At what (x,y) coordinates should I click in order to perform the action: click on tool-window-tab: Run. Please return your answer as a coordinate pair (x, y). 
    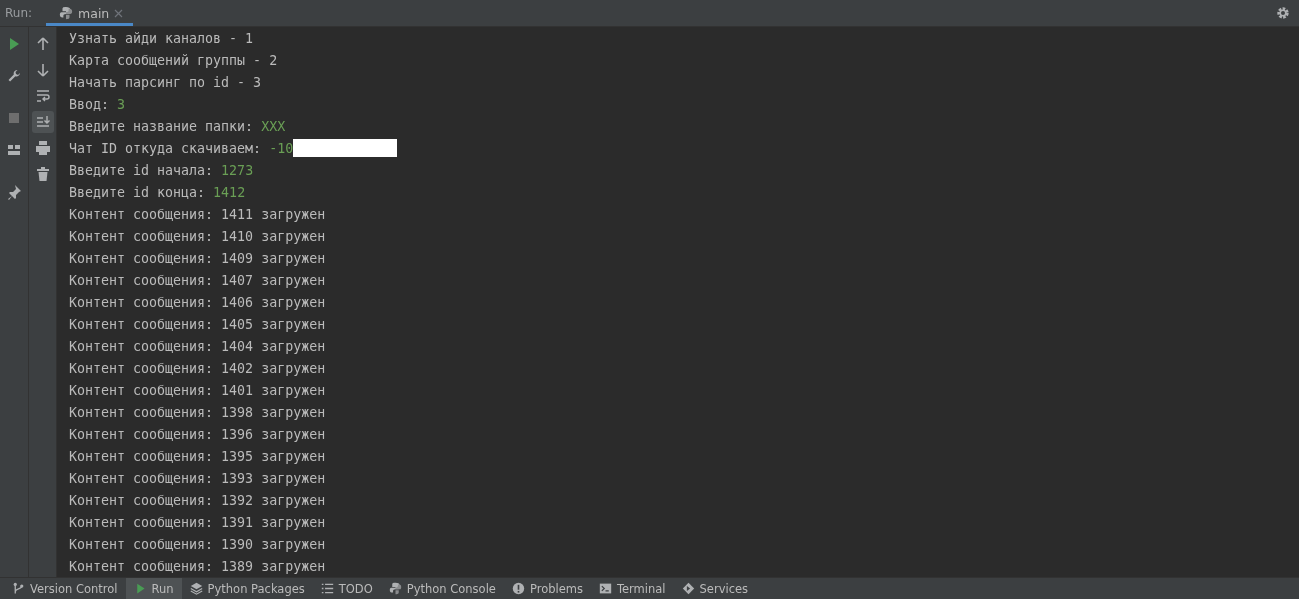
    Looking at the image, I should click on (153, 588).